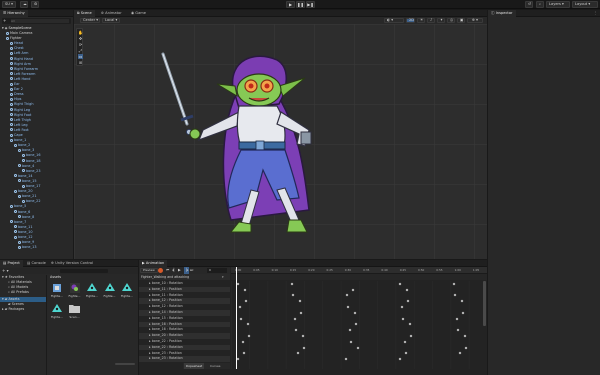 The width and height of the screenshot is (600, 375). I want to click on history-icon: ↺, so click(529, 4).